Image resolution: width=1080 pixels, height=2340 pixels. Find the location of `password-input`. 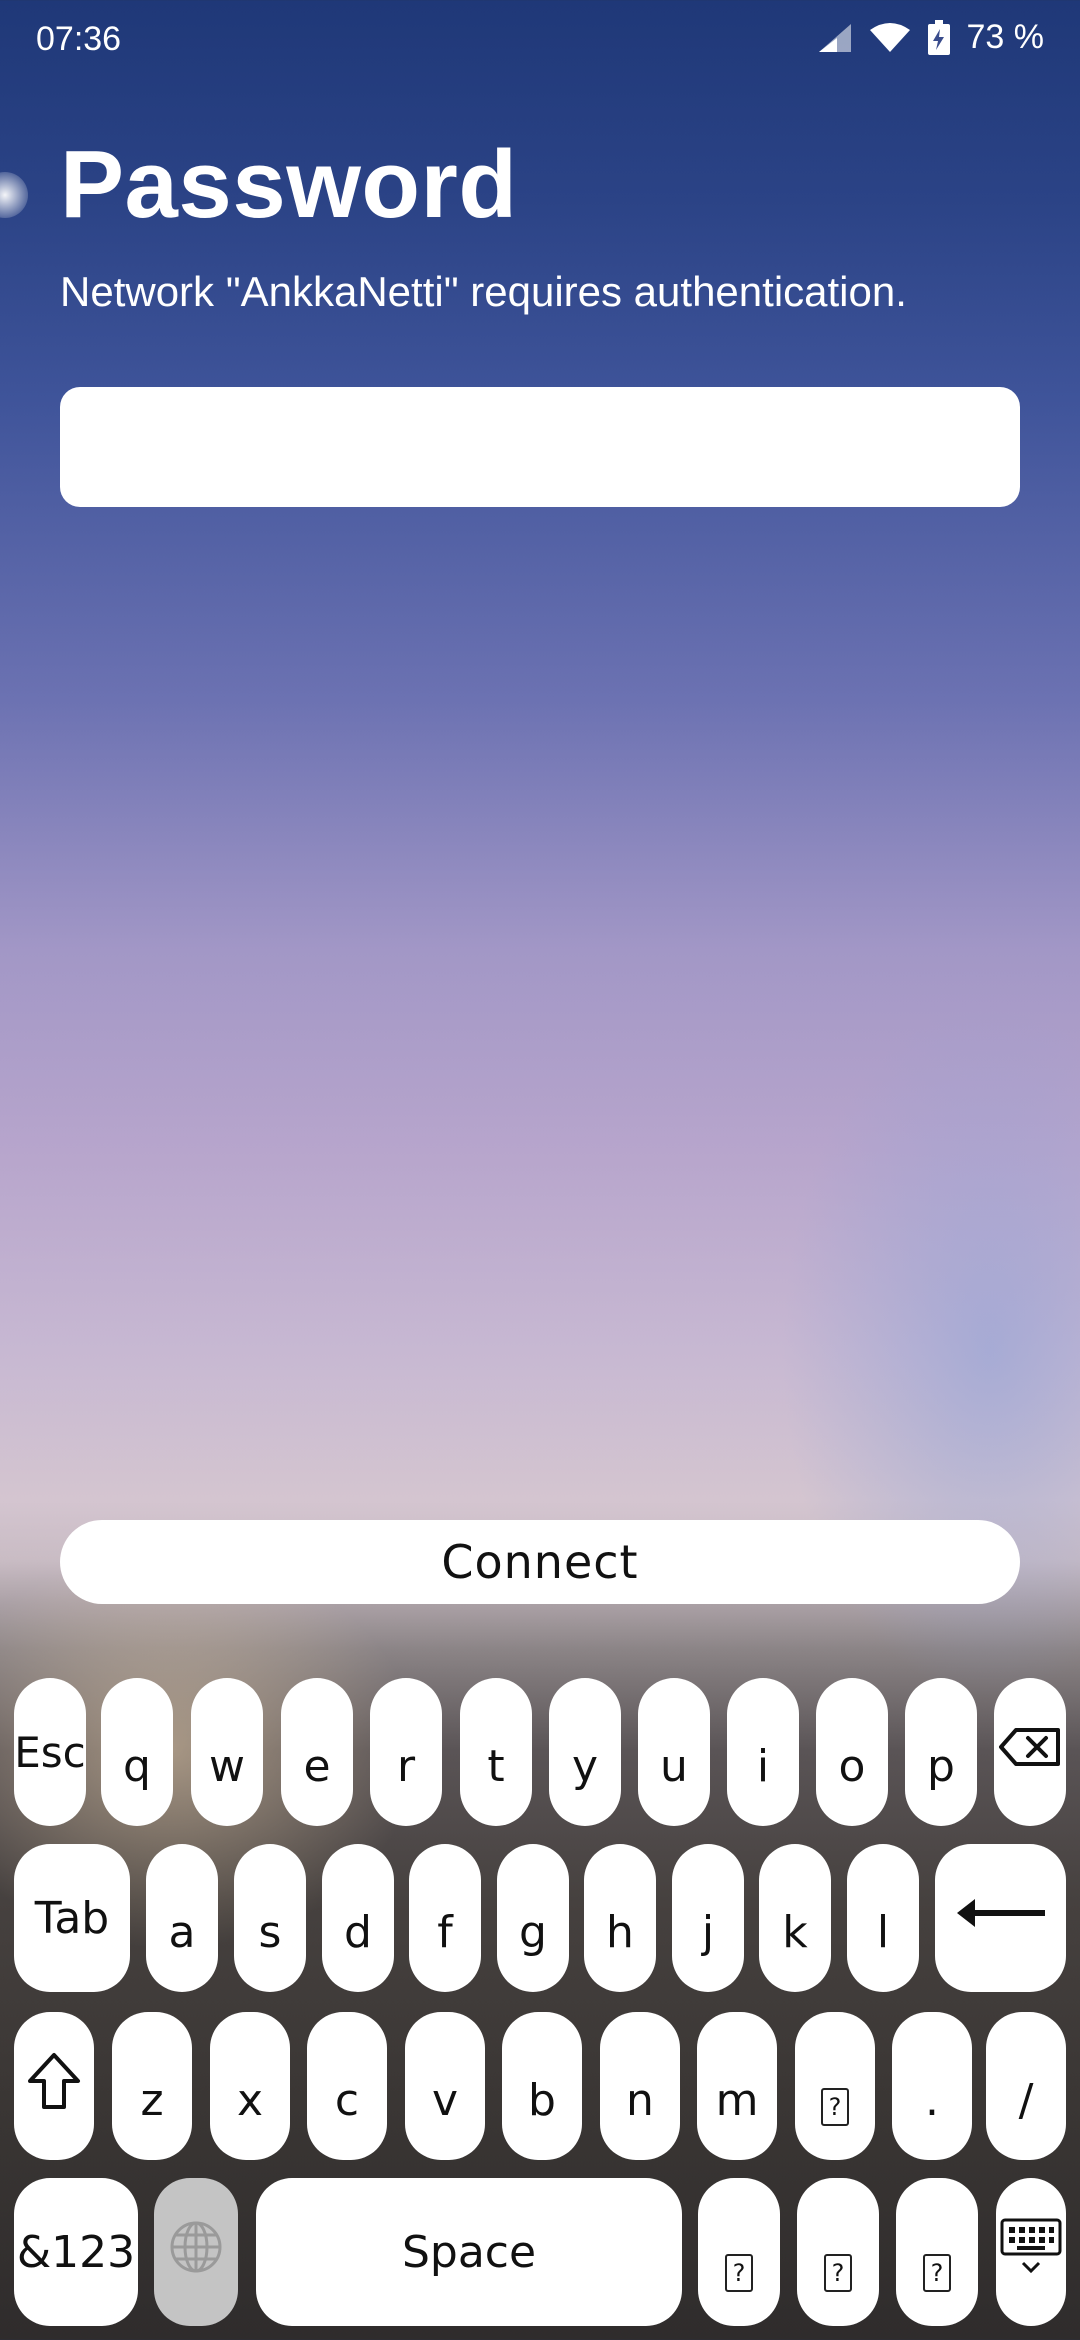

password-input is located at coordinates (540, 447).